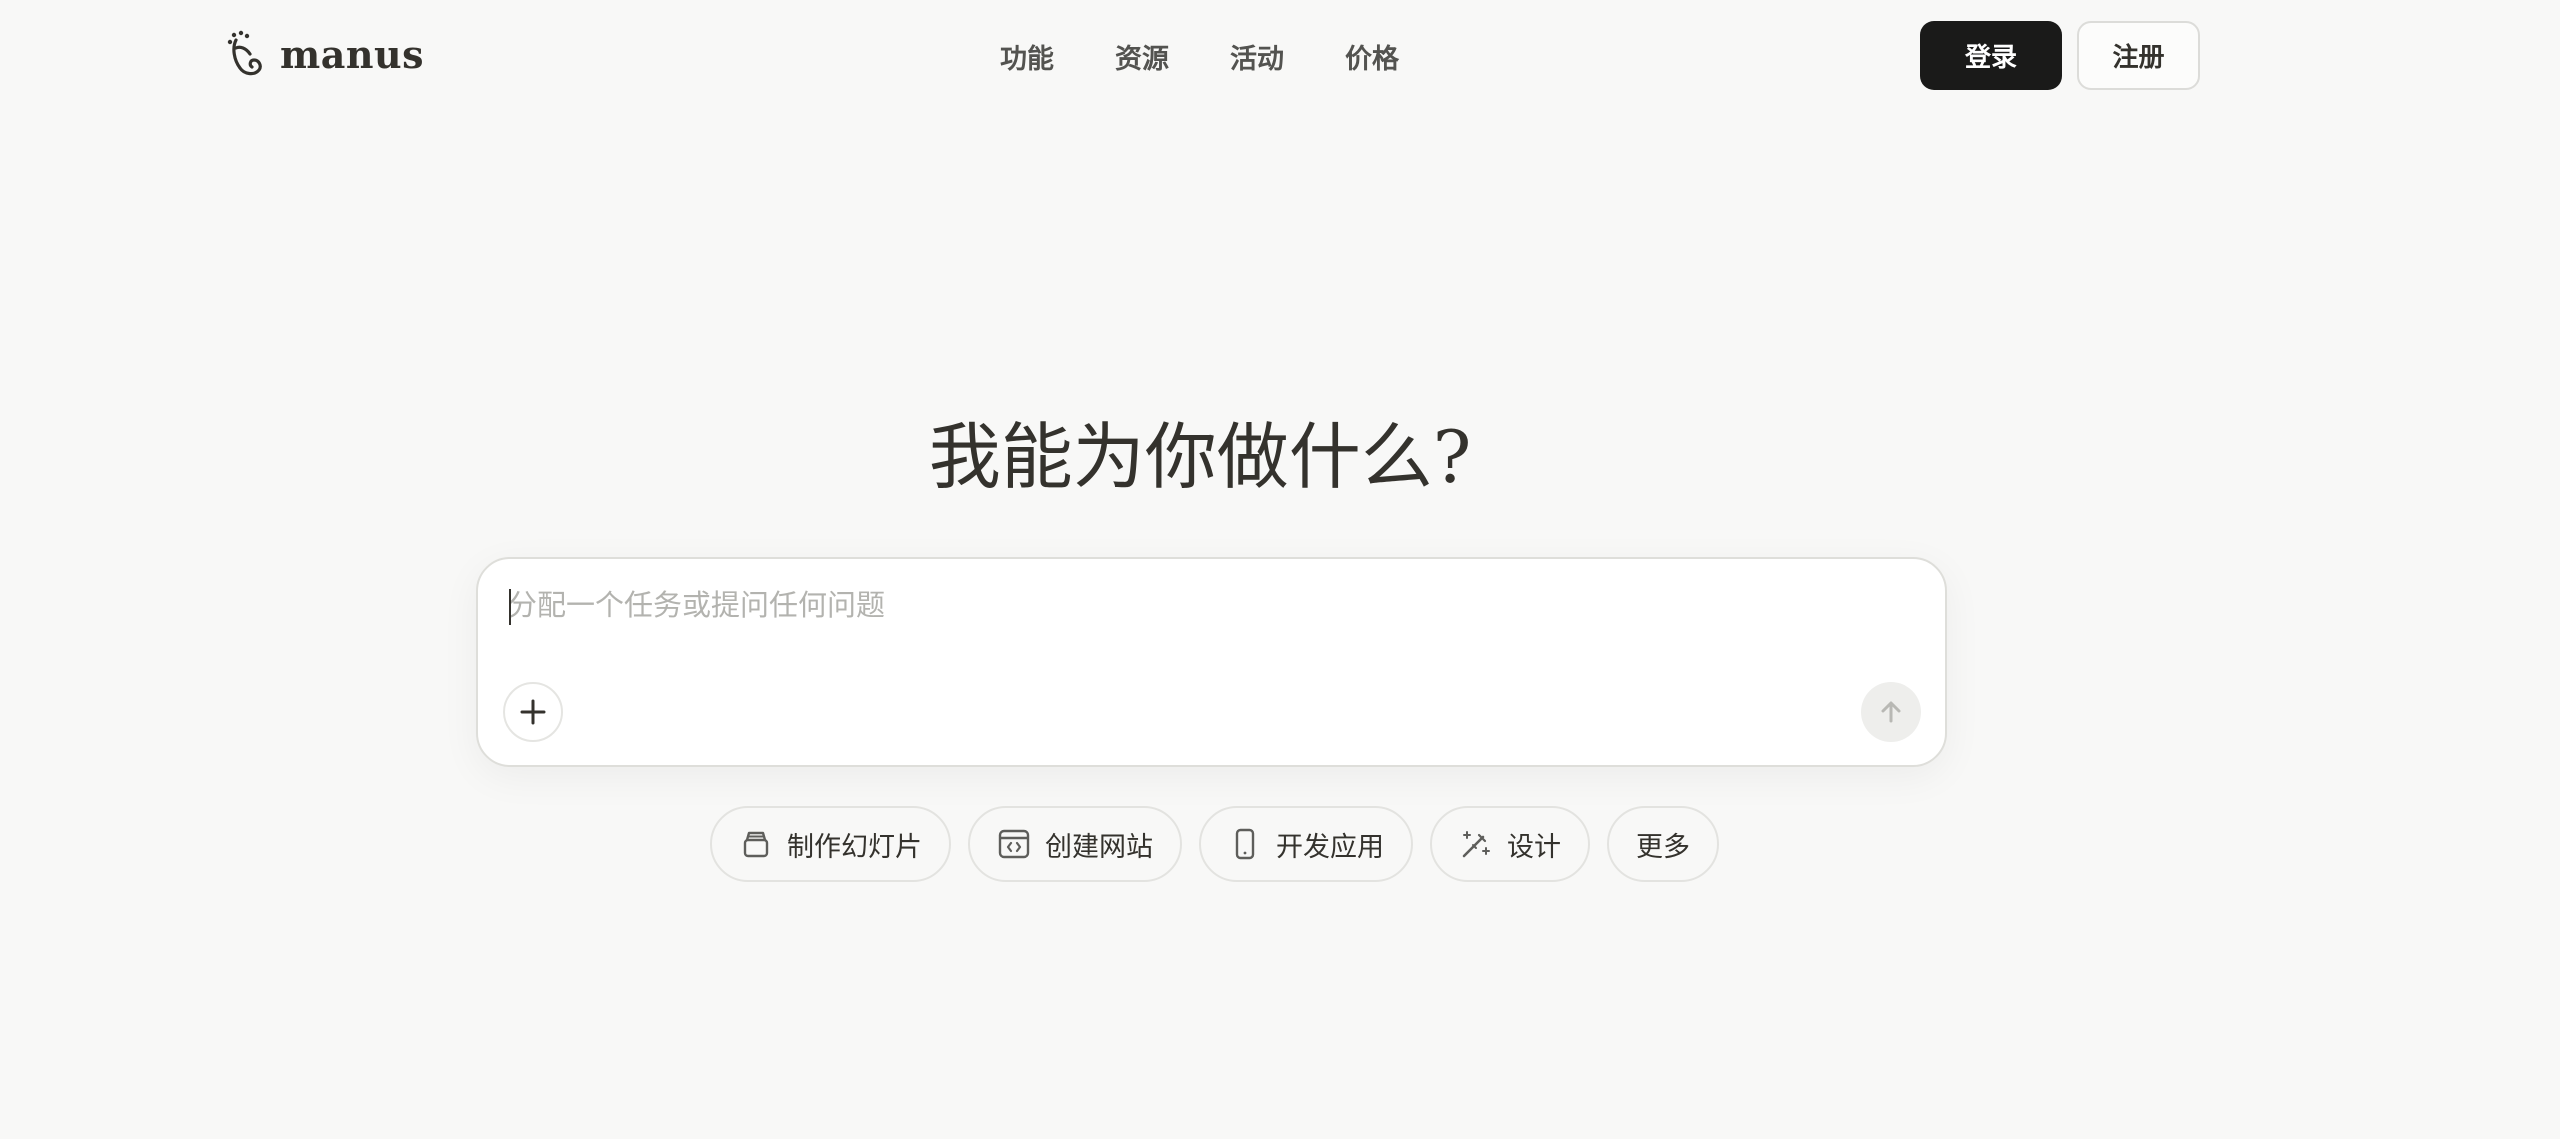 This screenshot has height=1139, width=2560. Describe the element at coordinates (510, 607) in the screenshot. I see `text-caret` at that location.